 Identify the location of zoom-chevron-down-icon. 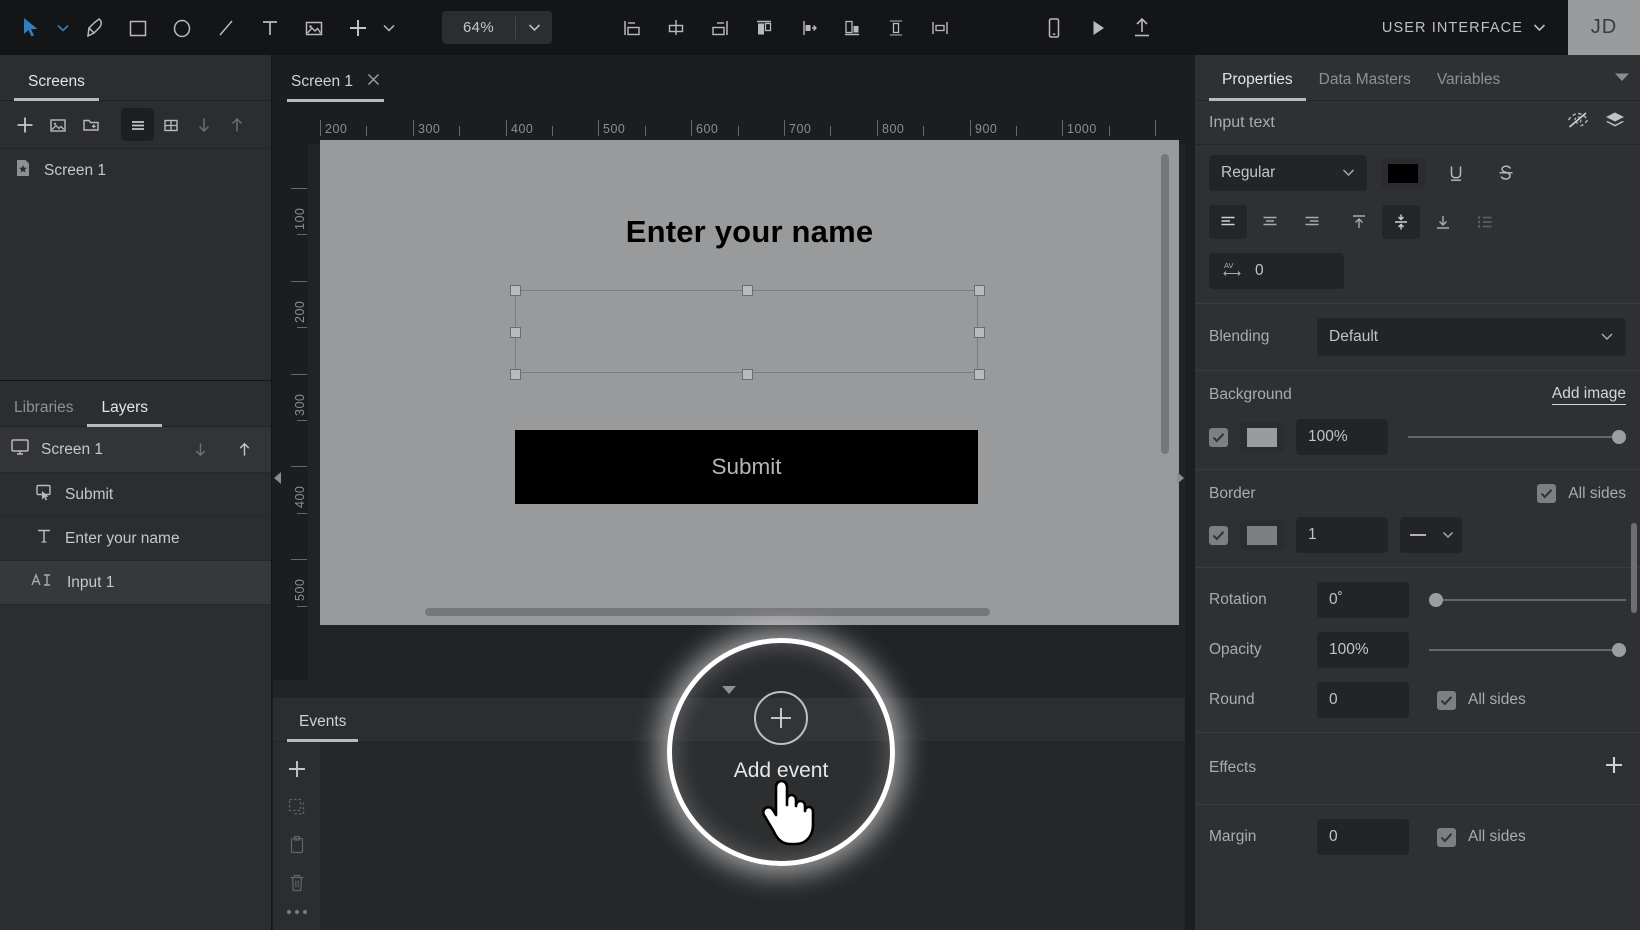
(534, 27).